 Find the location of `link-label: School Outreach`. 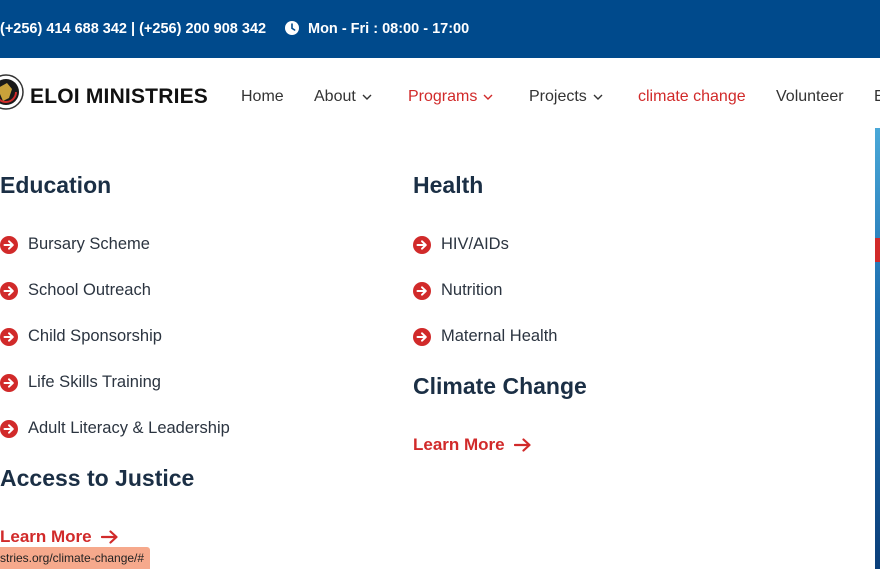

link-label: School Outreach is located at coordinates (89, 290).